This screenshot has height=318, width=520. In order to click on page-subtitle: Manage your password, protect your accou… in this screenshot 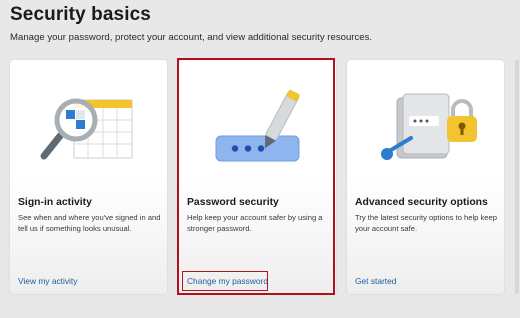, I will do `click(191, 37)`.